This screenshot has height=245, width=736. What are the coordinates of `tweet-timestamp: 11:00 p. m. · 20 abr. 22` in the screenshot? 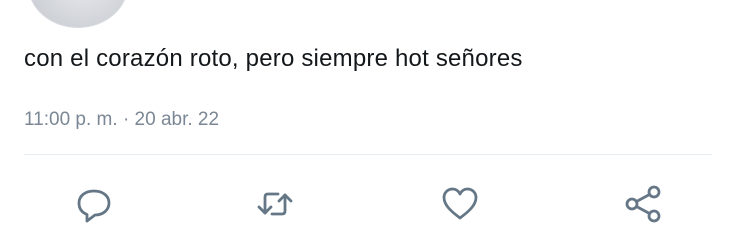 It's located at (121, 120).